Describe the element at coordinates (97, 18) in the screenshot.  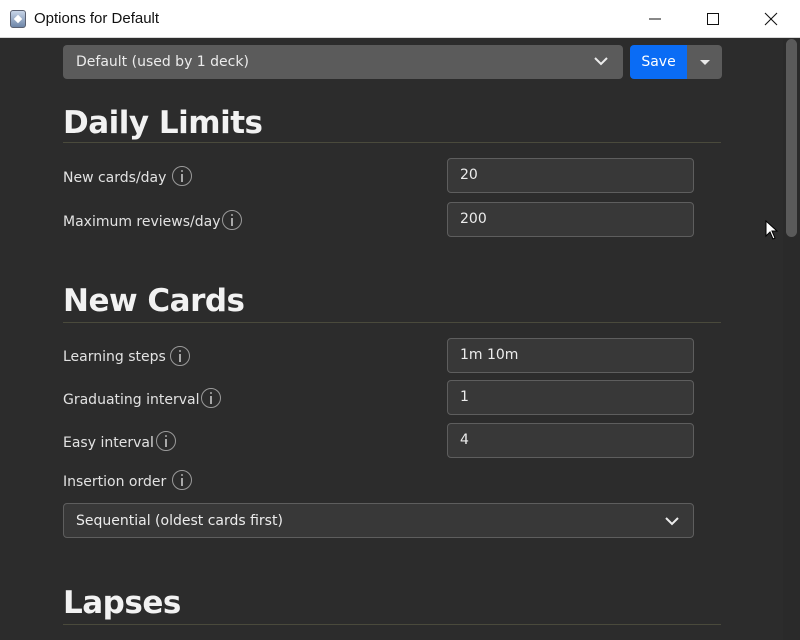
I see `window-title: Options for Default` at that location.